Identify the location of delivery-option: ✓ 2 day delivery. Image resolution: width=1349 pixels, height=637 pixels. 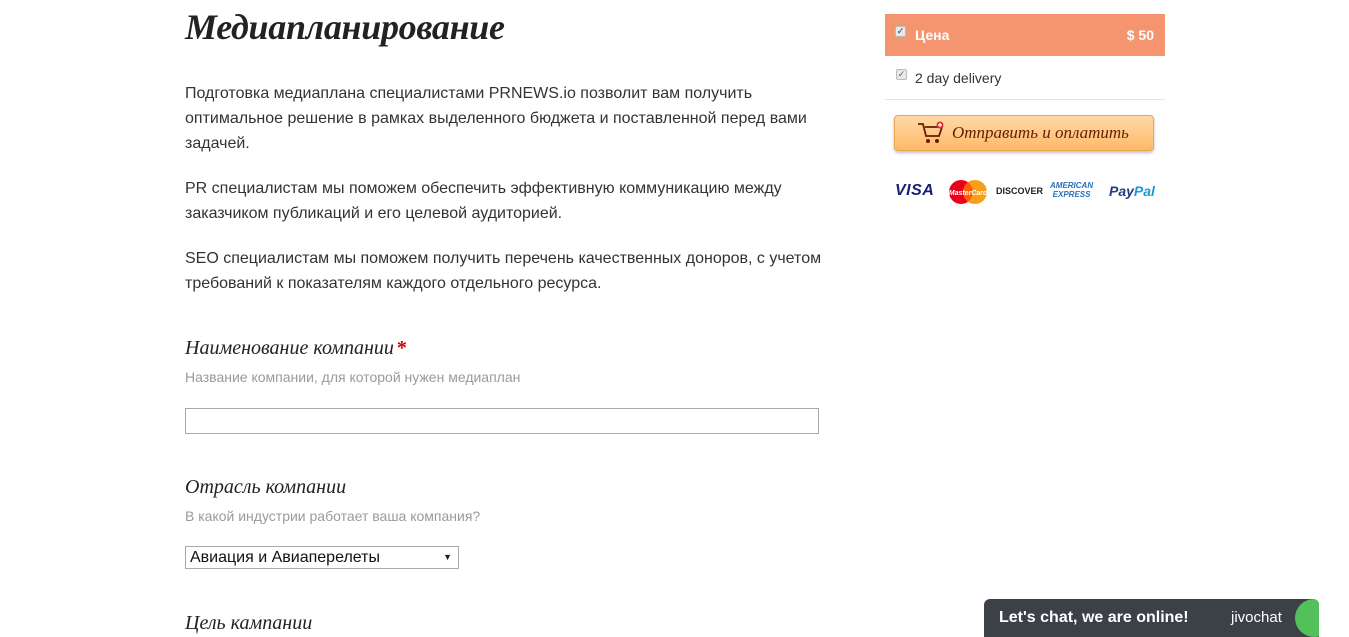
(1025, 78).